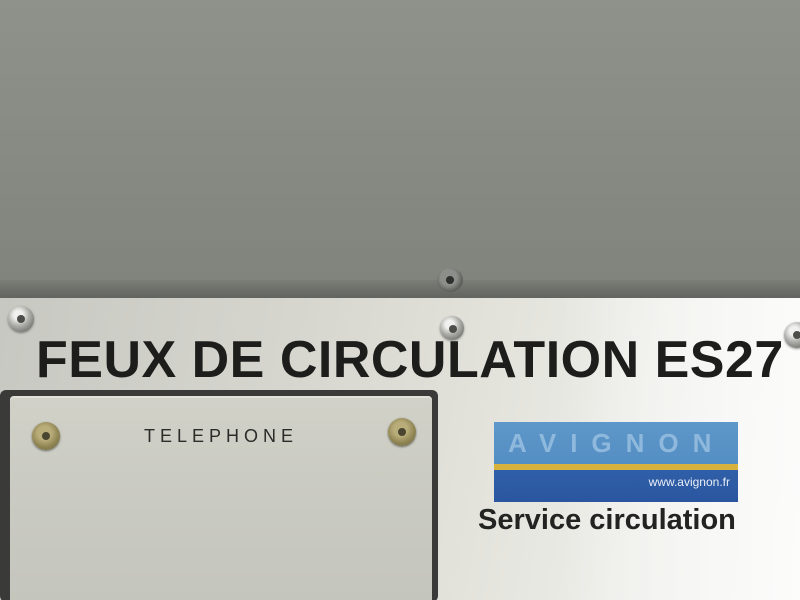 This screenshot has width=800, height=600. Describe the element at coordinates (607, 520) in the screenshot. I see `service-label: Service circulation` at that location.